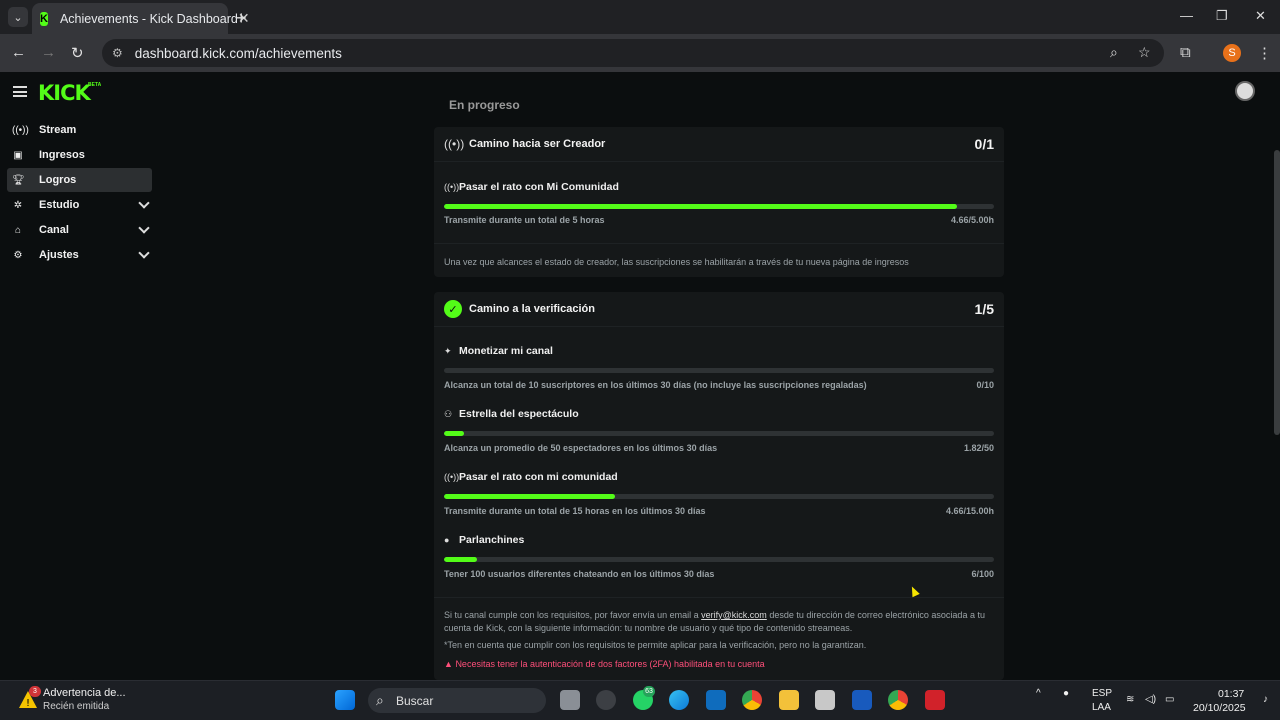 The height and width of the screenshot is (720, 1280). Describe the element at coordinates (79, 180) in the screenshot. I see `sidebar-item-logros: 🏆︎ Logros` at that location.